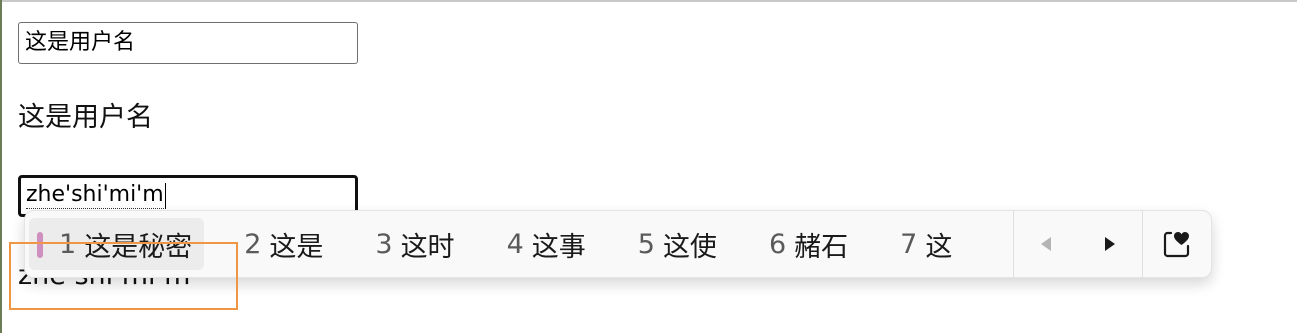 Image resolution: width=1297 pixels, height=333 pixels. I want to click on candidate-number: 1, so click(68, 244).